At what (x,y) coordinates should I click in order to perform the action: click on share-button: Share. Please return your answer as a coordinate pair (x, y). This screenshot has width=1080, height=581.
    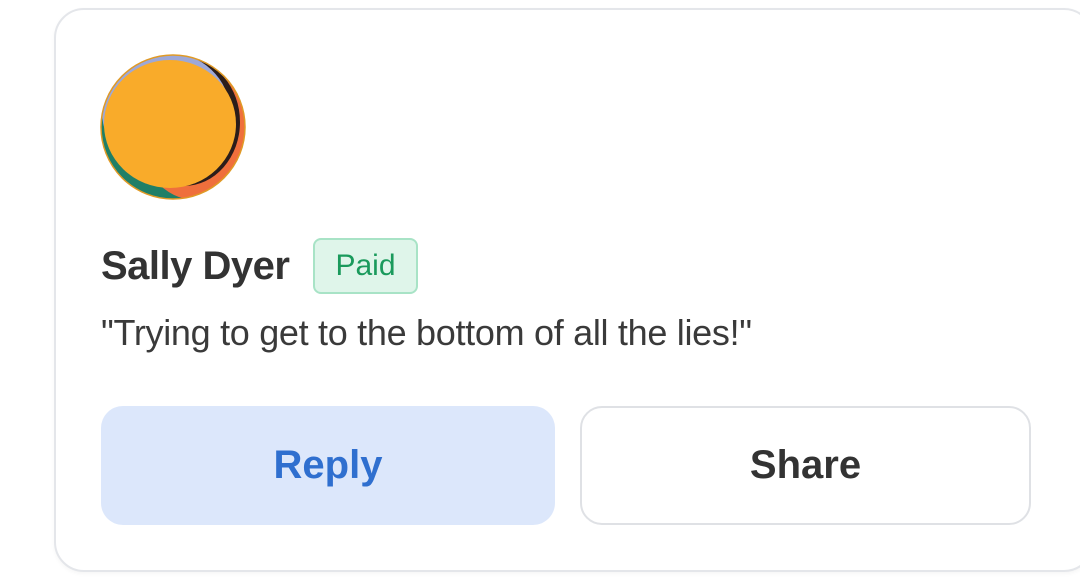
    Looking at the image, I should click on (805, 465).